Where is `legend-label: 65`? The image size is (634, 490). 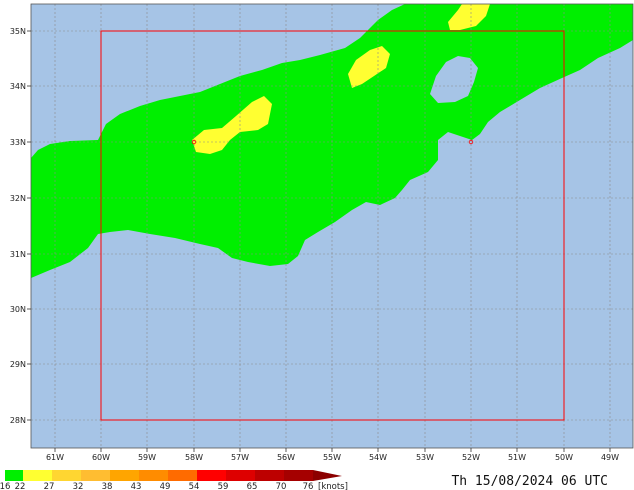
legend-label: 65 is located at coordinates (252, 486).